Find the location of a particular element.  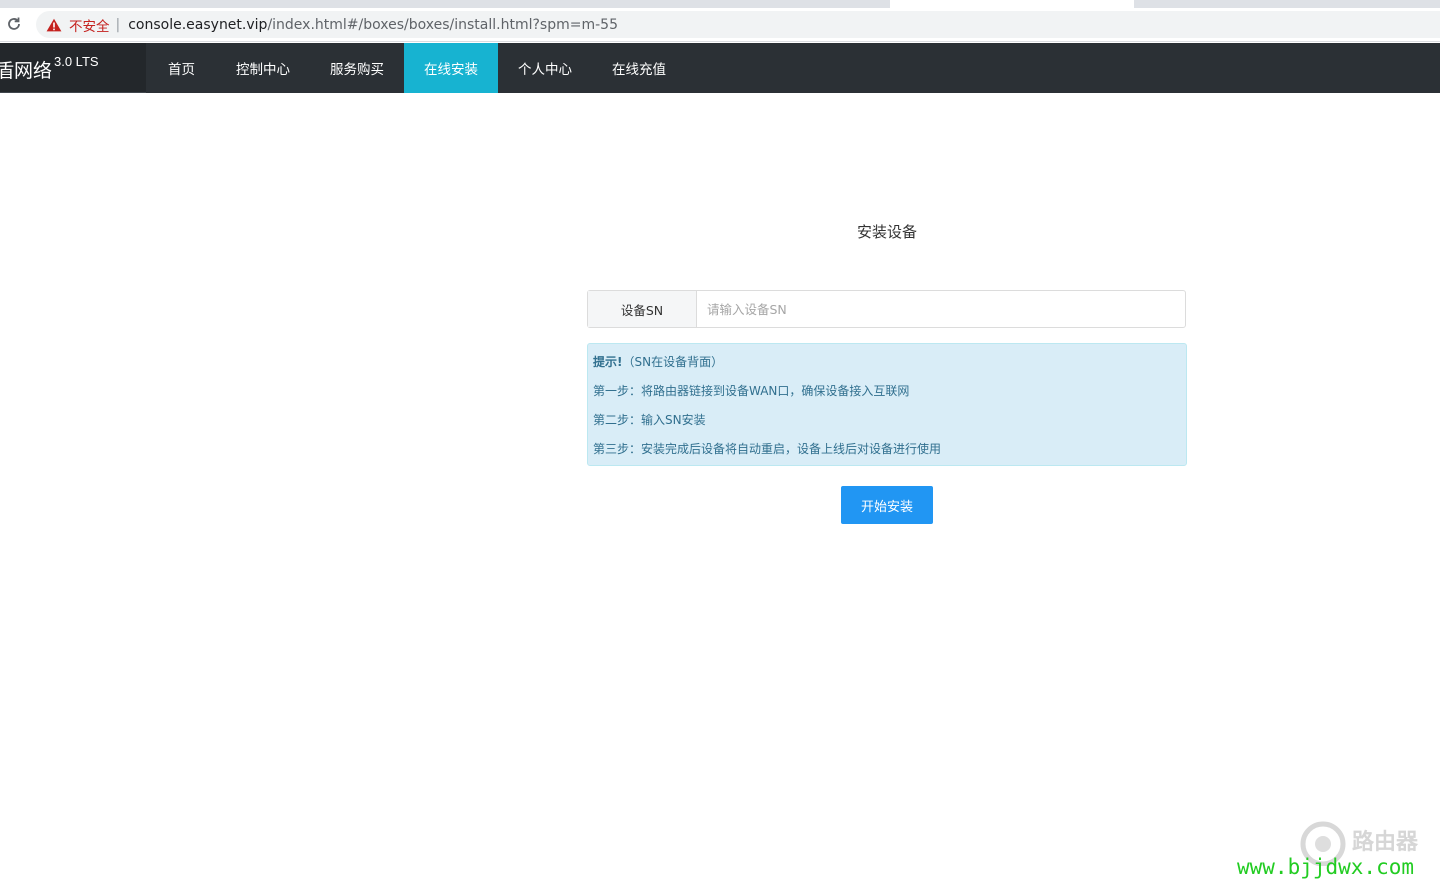

nav-item-control-center: 控制中心 is located at coordinates (263, 68).